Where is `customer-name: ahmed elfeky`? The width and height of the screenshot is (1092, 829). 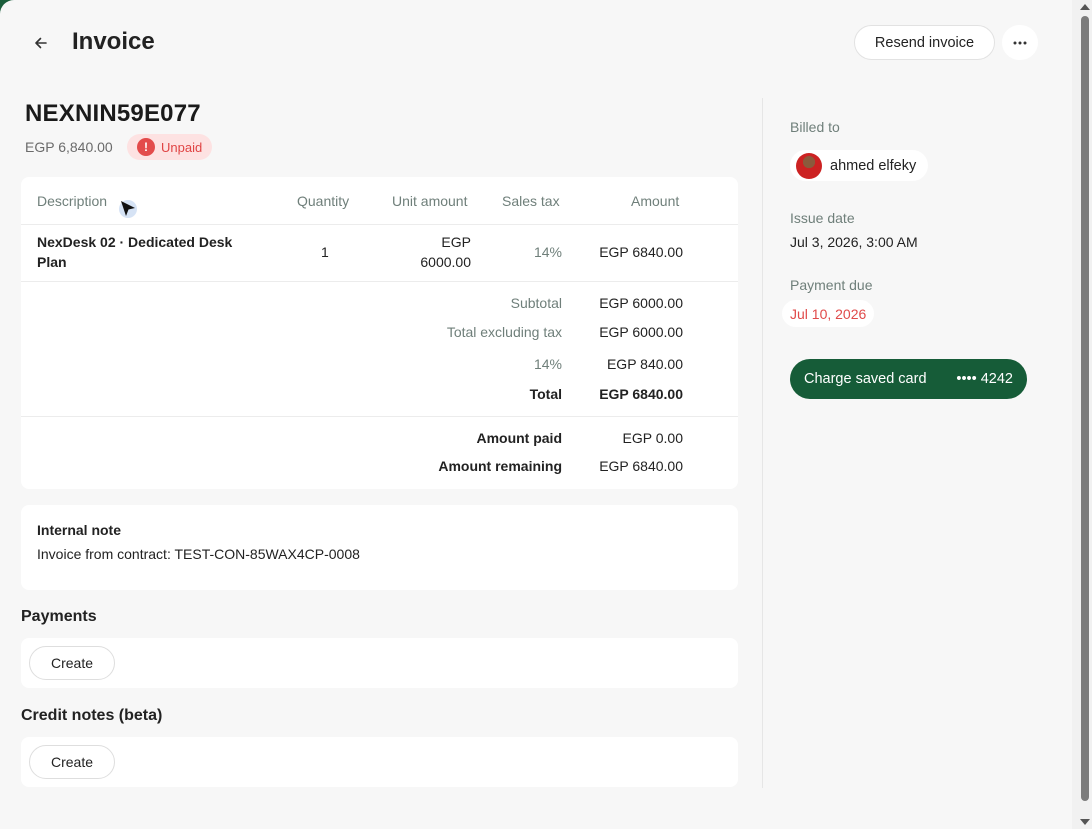
customer-name: ahmed elfeky is located at coordinates (873, 165).